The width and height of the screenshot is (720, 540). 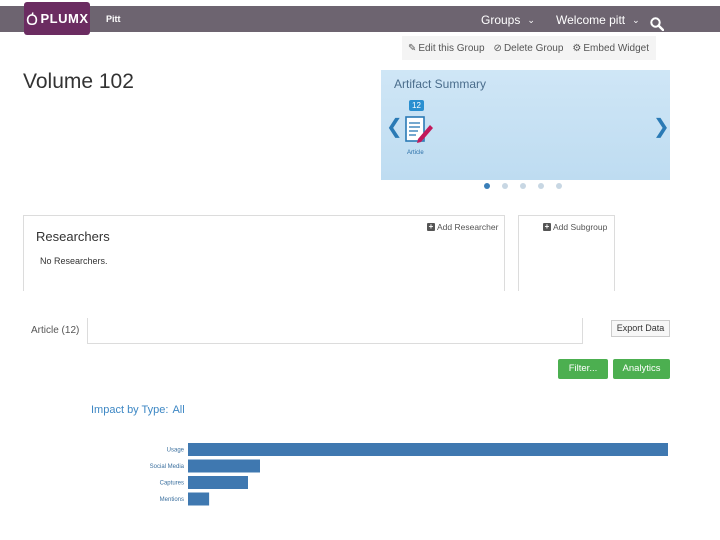 What do you see at coordinates (533, 48) in the screenshot?
I see `delete-group-label: Delete Group` at bounding box center [533, 48].